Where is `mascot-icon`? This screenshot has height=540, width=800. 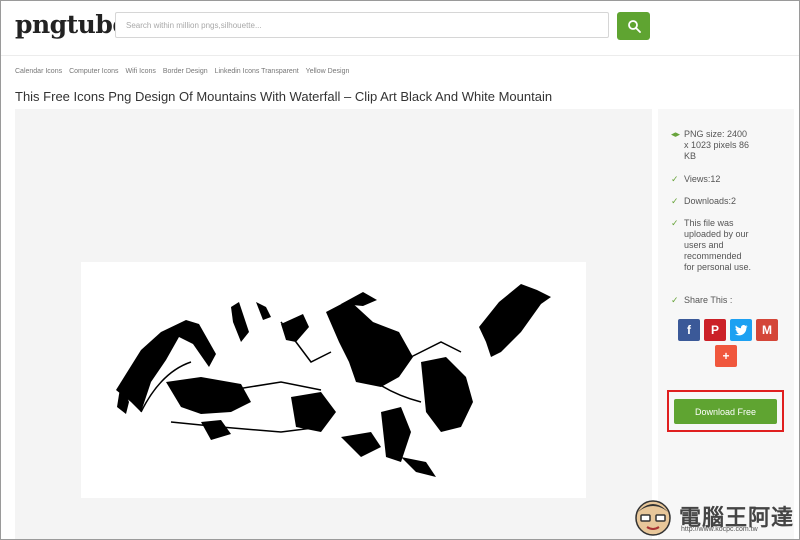
mascot-icon is located at coordinates (653, 518).